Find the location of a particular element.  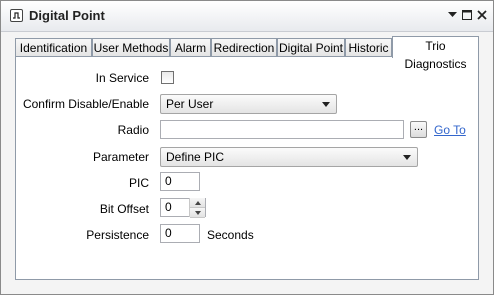

title-bar: Digital Point is located at coordinates (247, 16).